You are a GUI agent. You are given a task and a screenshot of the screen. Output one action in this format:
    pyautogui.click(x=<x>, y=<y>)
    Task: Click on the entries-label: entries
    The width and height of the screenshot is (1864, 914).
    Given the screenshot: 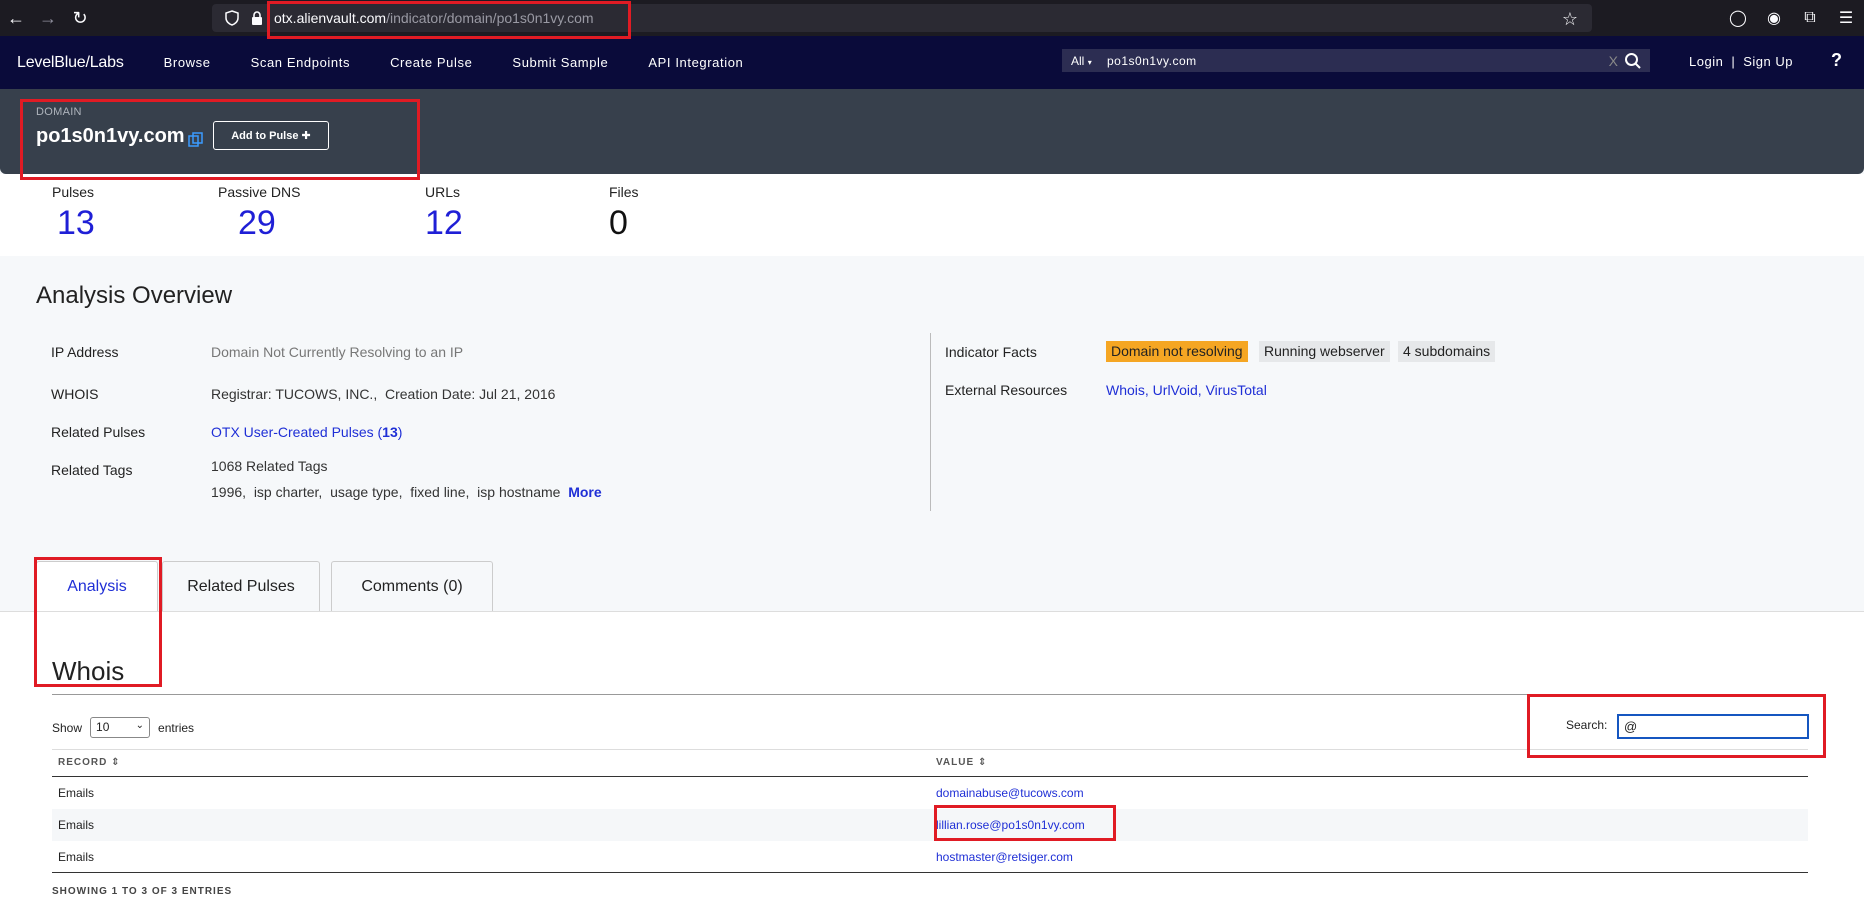 What is the action you would take?
    pyautogui.click(x=176, y=727)
    